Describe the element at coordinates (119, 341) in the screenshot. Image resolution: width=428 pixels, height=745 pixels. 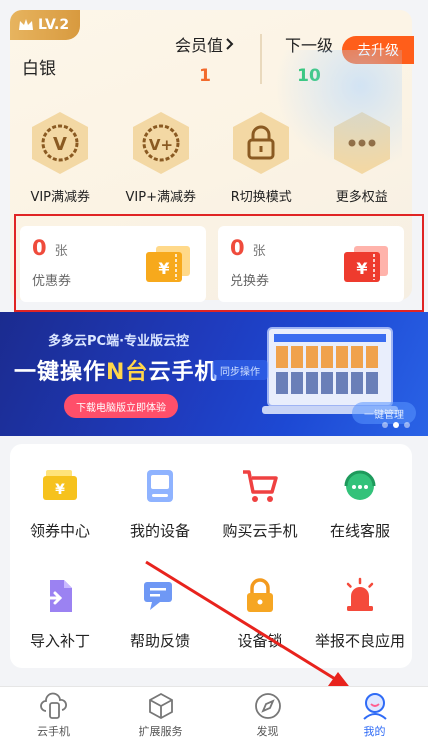
I see `banner-subtitle: 多多云PC端·专业版云控` at that location.